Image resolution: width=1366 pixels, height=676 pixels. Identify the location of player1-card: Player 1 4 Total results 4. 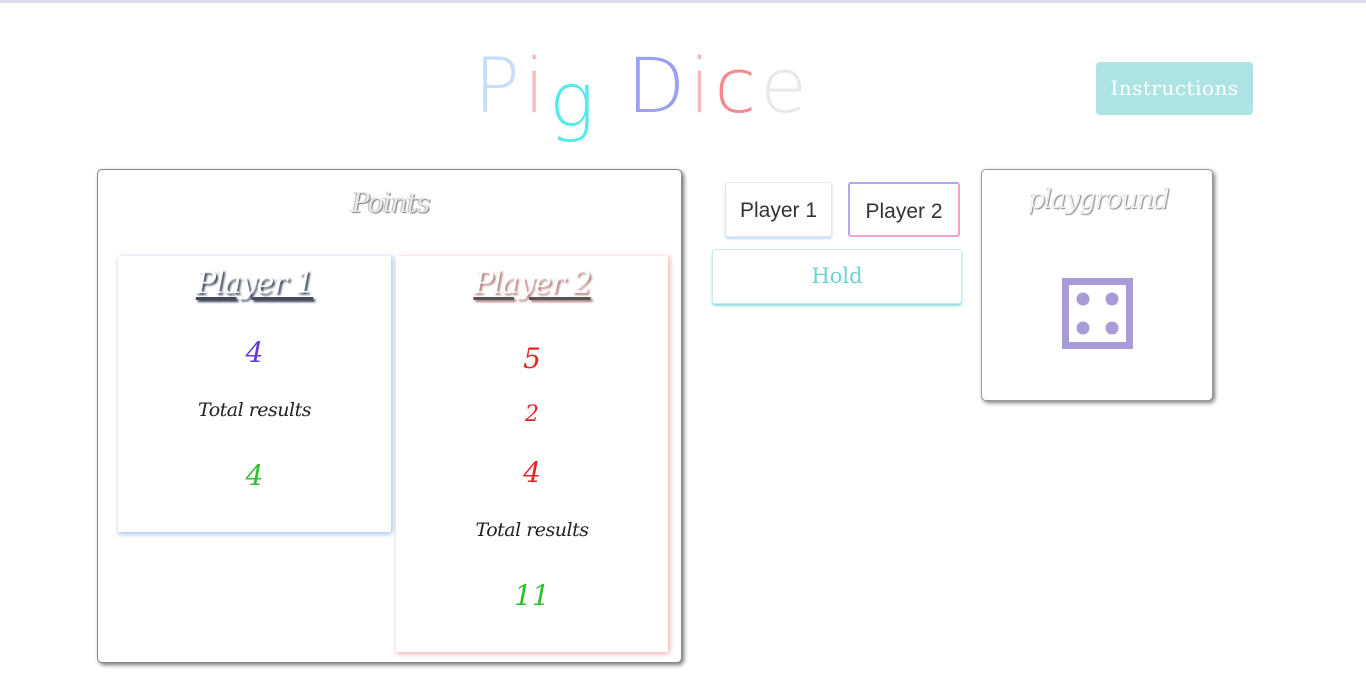
(254, 394).